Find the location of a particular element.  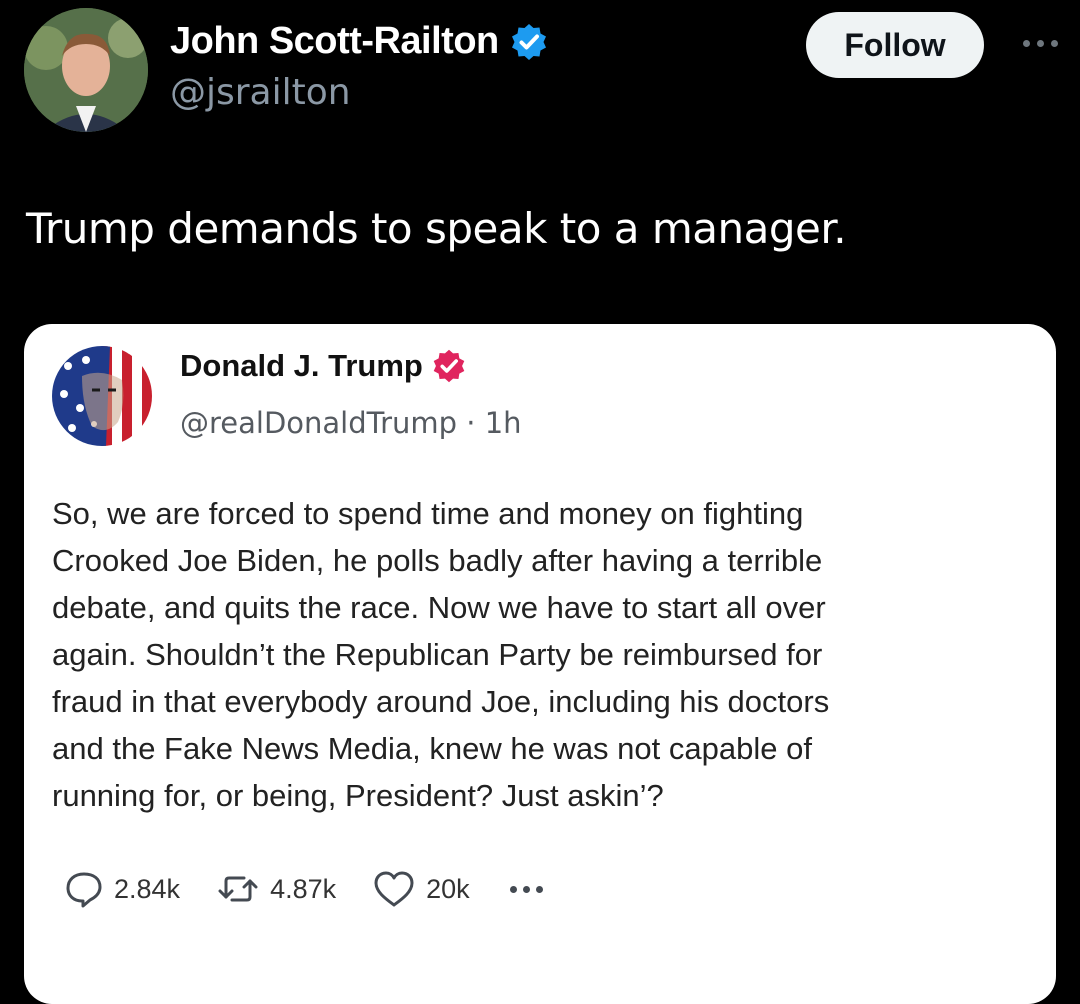

post-time: 1h is located at coordinates (503, 423).